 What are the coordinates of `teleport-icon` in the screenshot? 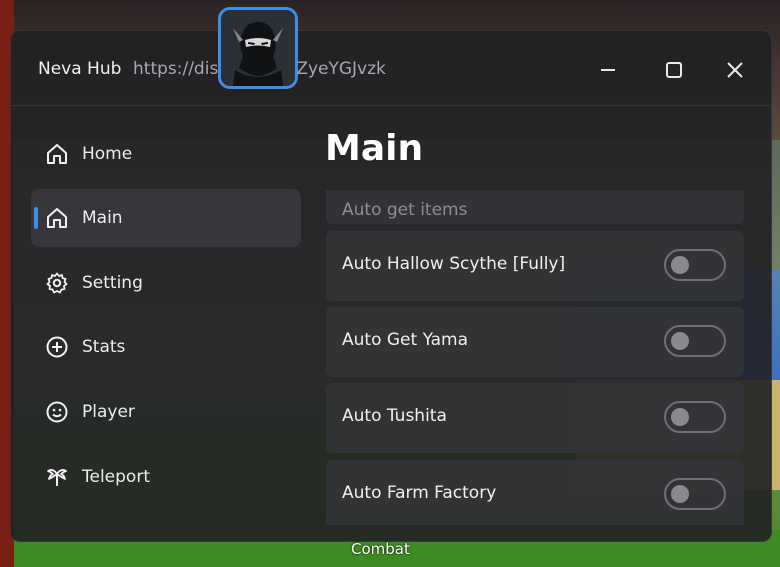 It's located at (57, 477).